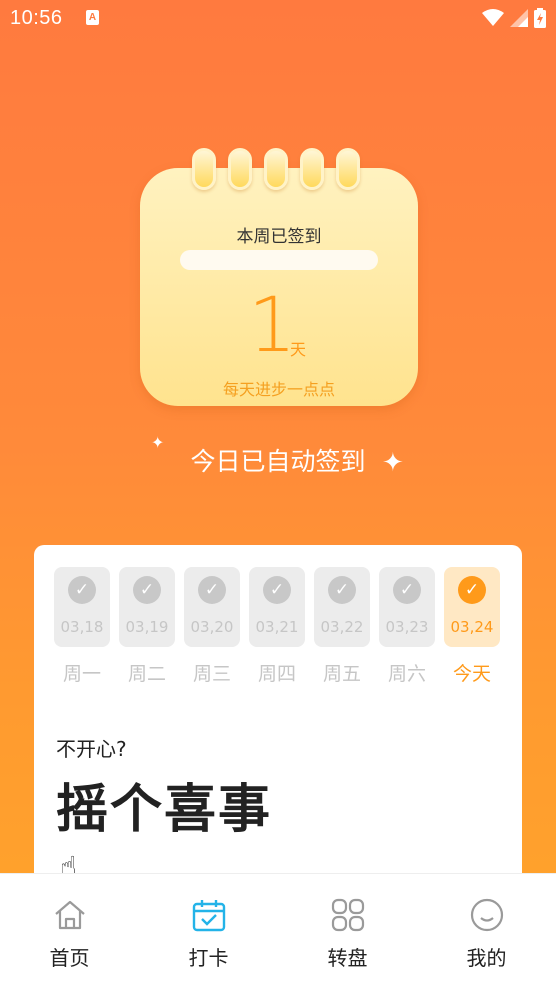 This screenshot has width=556, height=988. Describe the element at coordinates (407, 607) in the screenshot. I see `day-box: ✓ 03,23` at that location.